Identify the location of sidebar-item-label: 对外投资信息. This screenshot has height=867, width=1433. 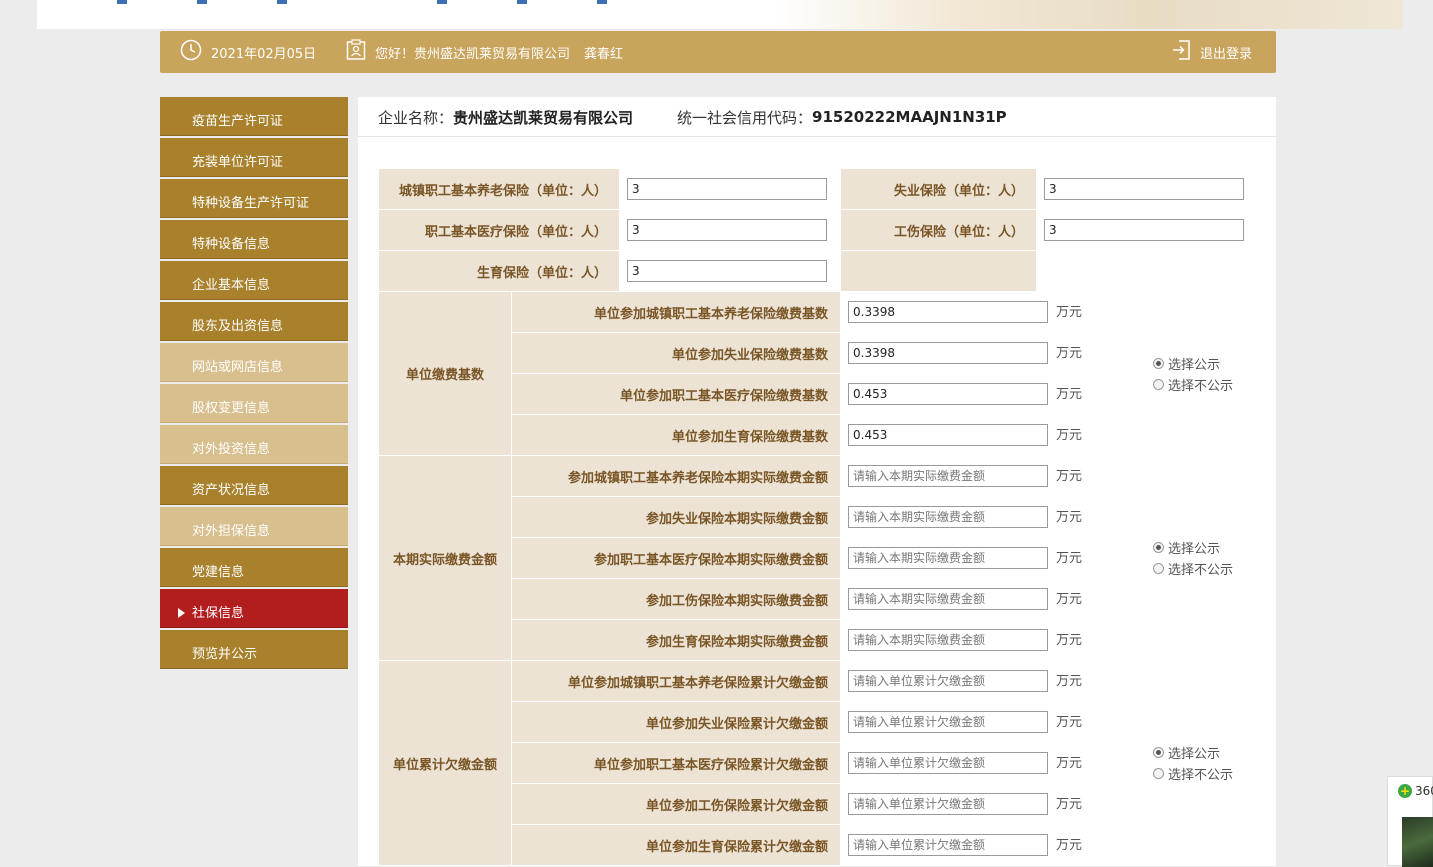
(231, 449).